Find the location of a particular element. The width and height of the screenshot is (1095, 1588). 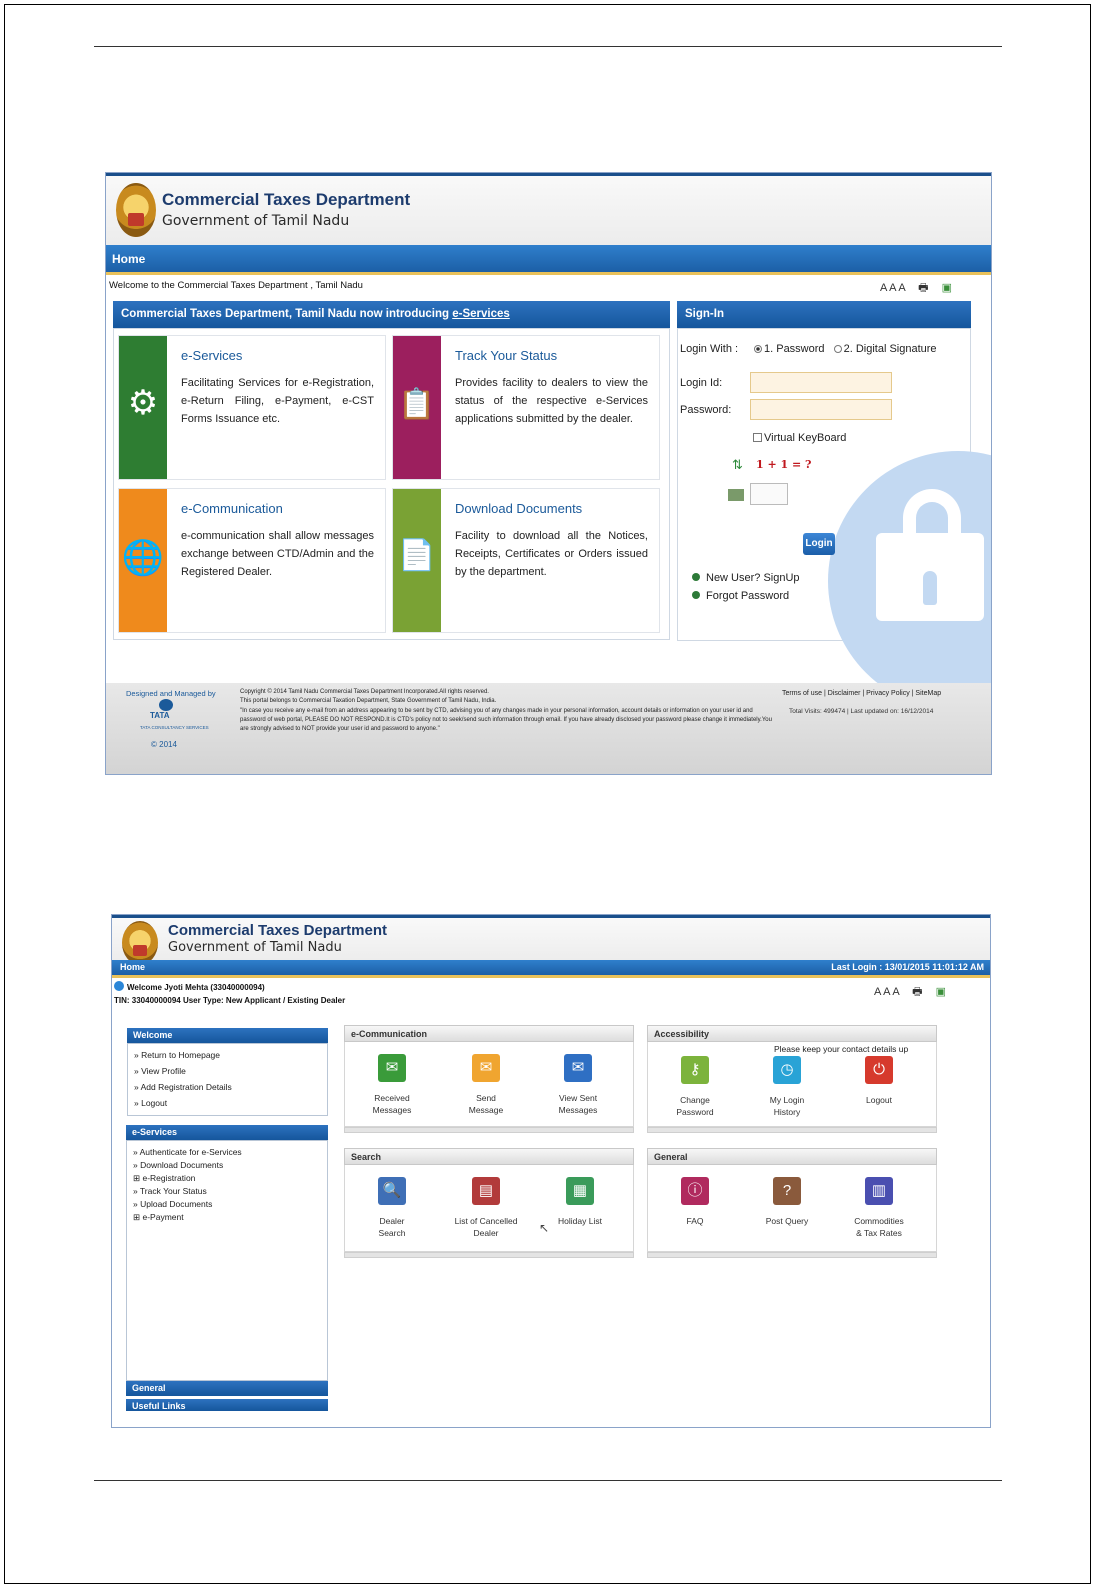

forgot-password-label: Forgot Password is located at coordinates (748, 596).